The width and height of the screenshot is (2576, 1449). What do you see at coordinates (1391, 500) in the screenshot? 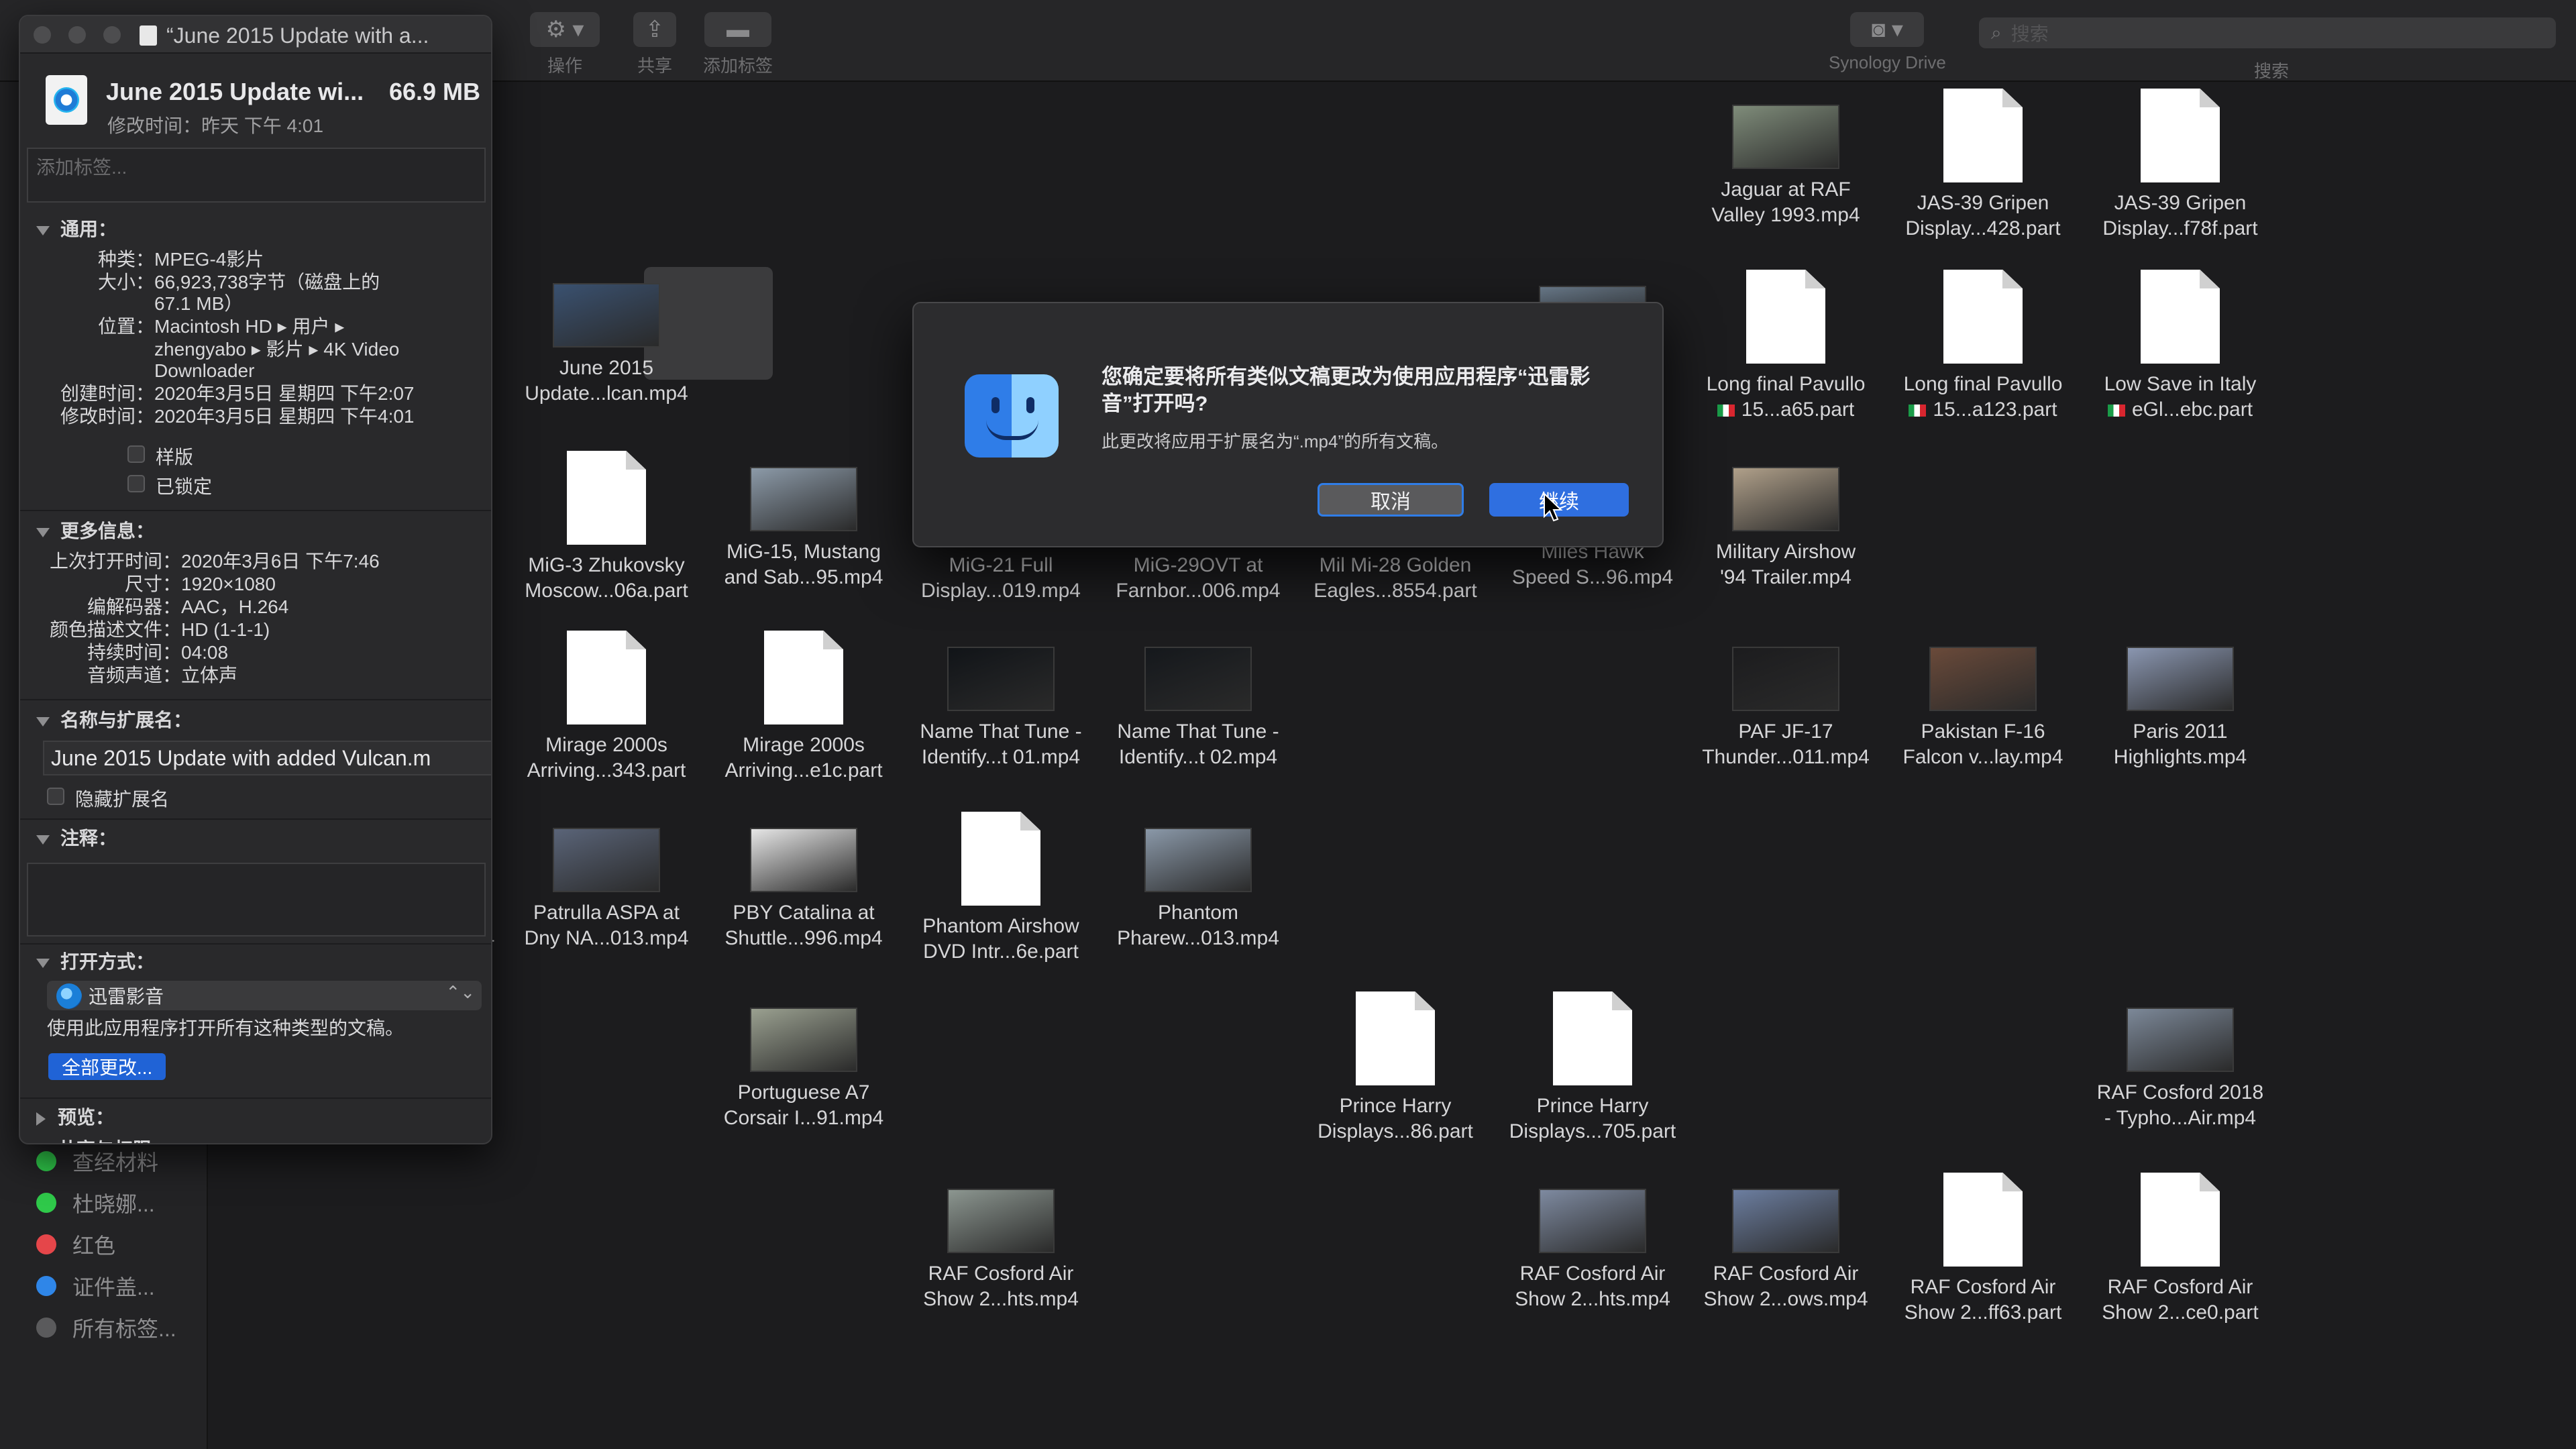
I see `cancel-button: 取消` at bounding box center [1391, 500].